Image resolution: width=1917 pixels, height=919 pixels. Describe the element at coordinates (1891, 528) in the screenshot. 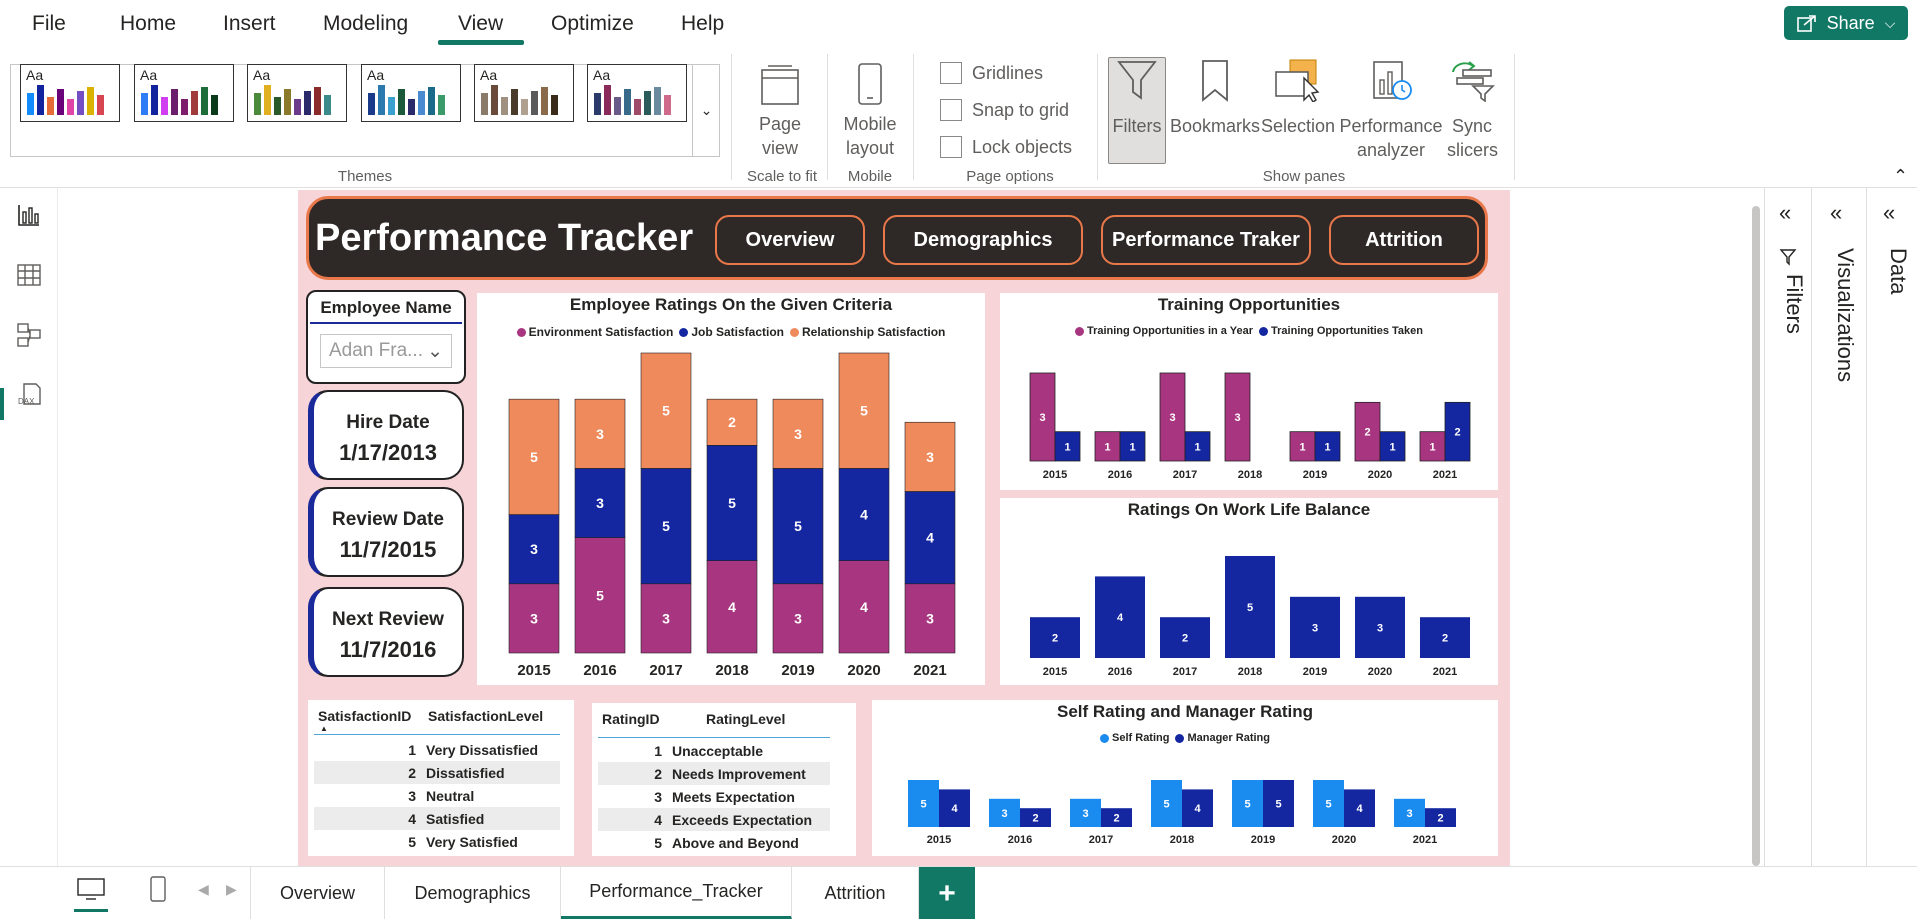

I see `data-pane-collapsed: « Data` at that location.